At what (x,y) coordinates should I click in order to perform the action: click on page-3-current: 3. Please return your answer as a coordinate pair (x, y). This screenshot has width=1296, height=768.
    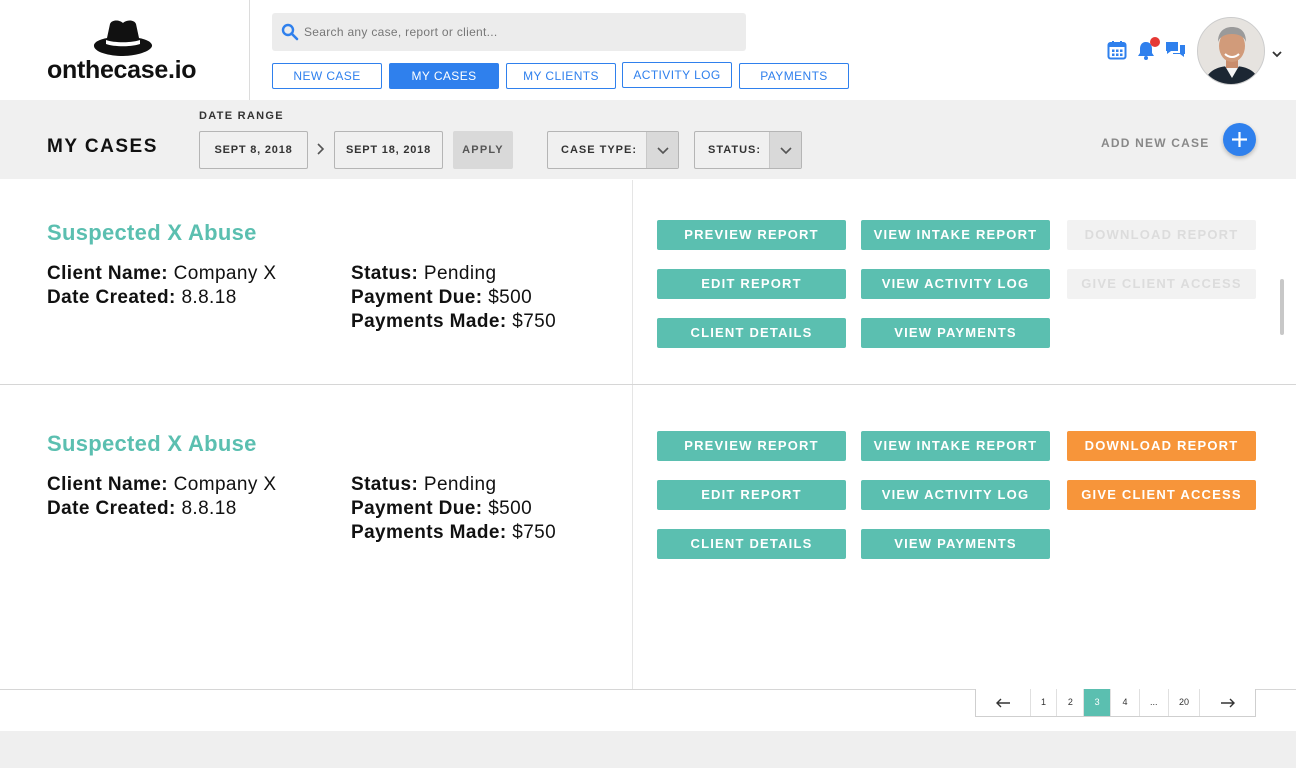
    Looking at the image, I should click on (1098, 702).